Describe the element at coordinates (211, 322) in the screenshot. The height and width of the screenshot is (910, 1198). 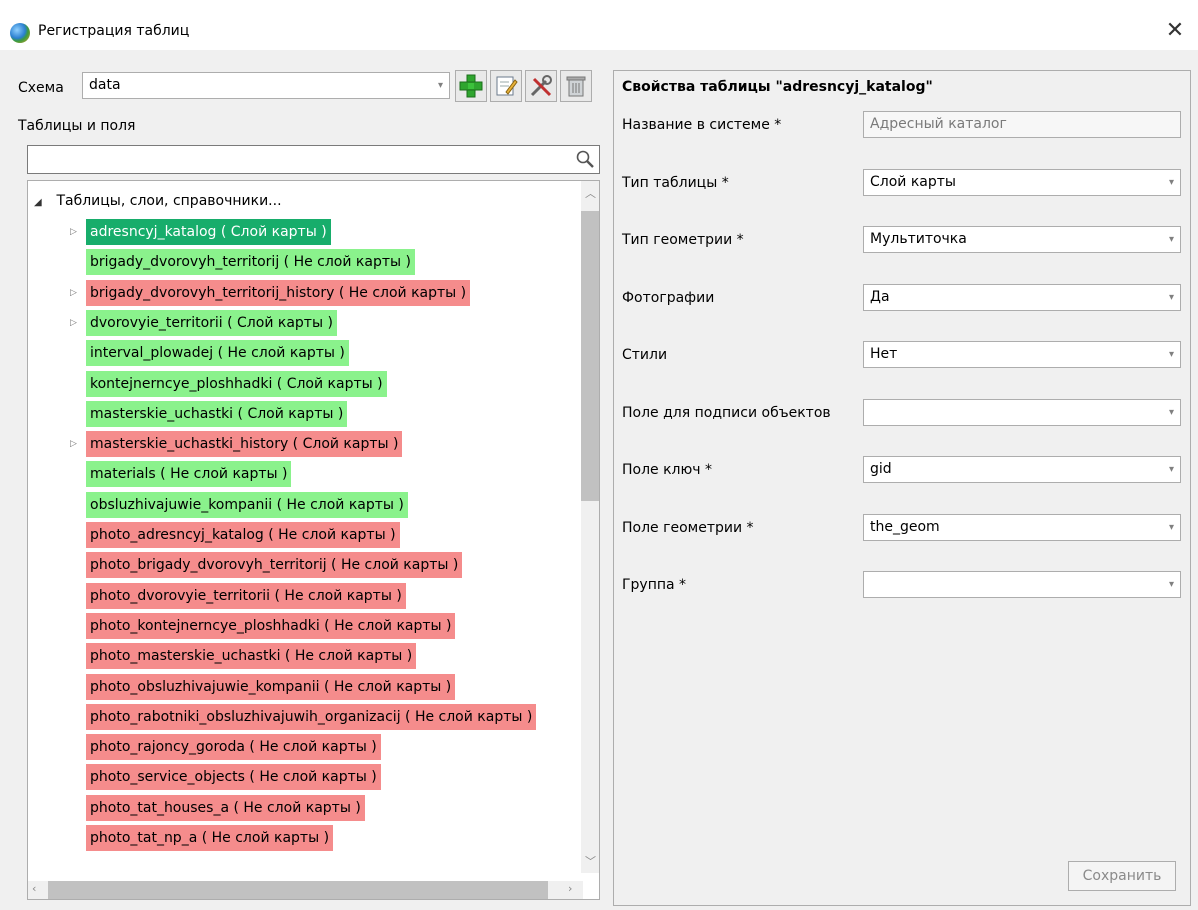
I see `tree-item: dvorovyie_territorii ( Слой карты )` at that location.